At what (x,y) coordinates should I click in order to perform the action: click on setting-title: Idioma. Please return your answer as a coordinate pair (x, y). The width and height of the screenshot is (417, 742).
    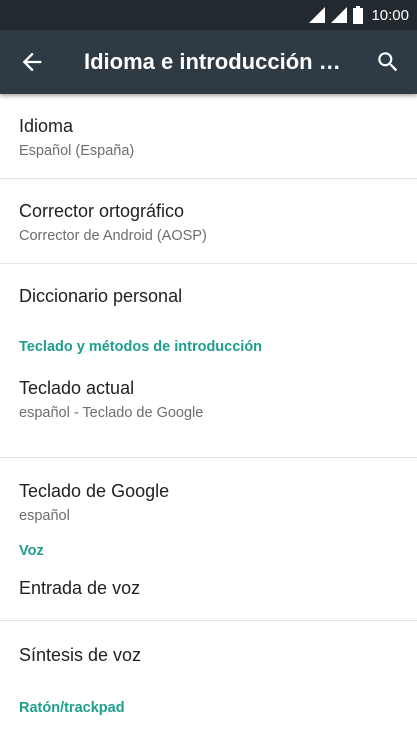
    Looking at the image, I should click on (46, 126).